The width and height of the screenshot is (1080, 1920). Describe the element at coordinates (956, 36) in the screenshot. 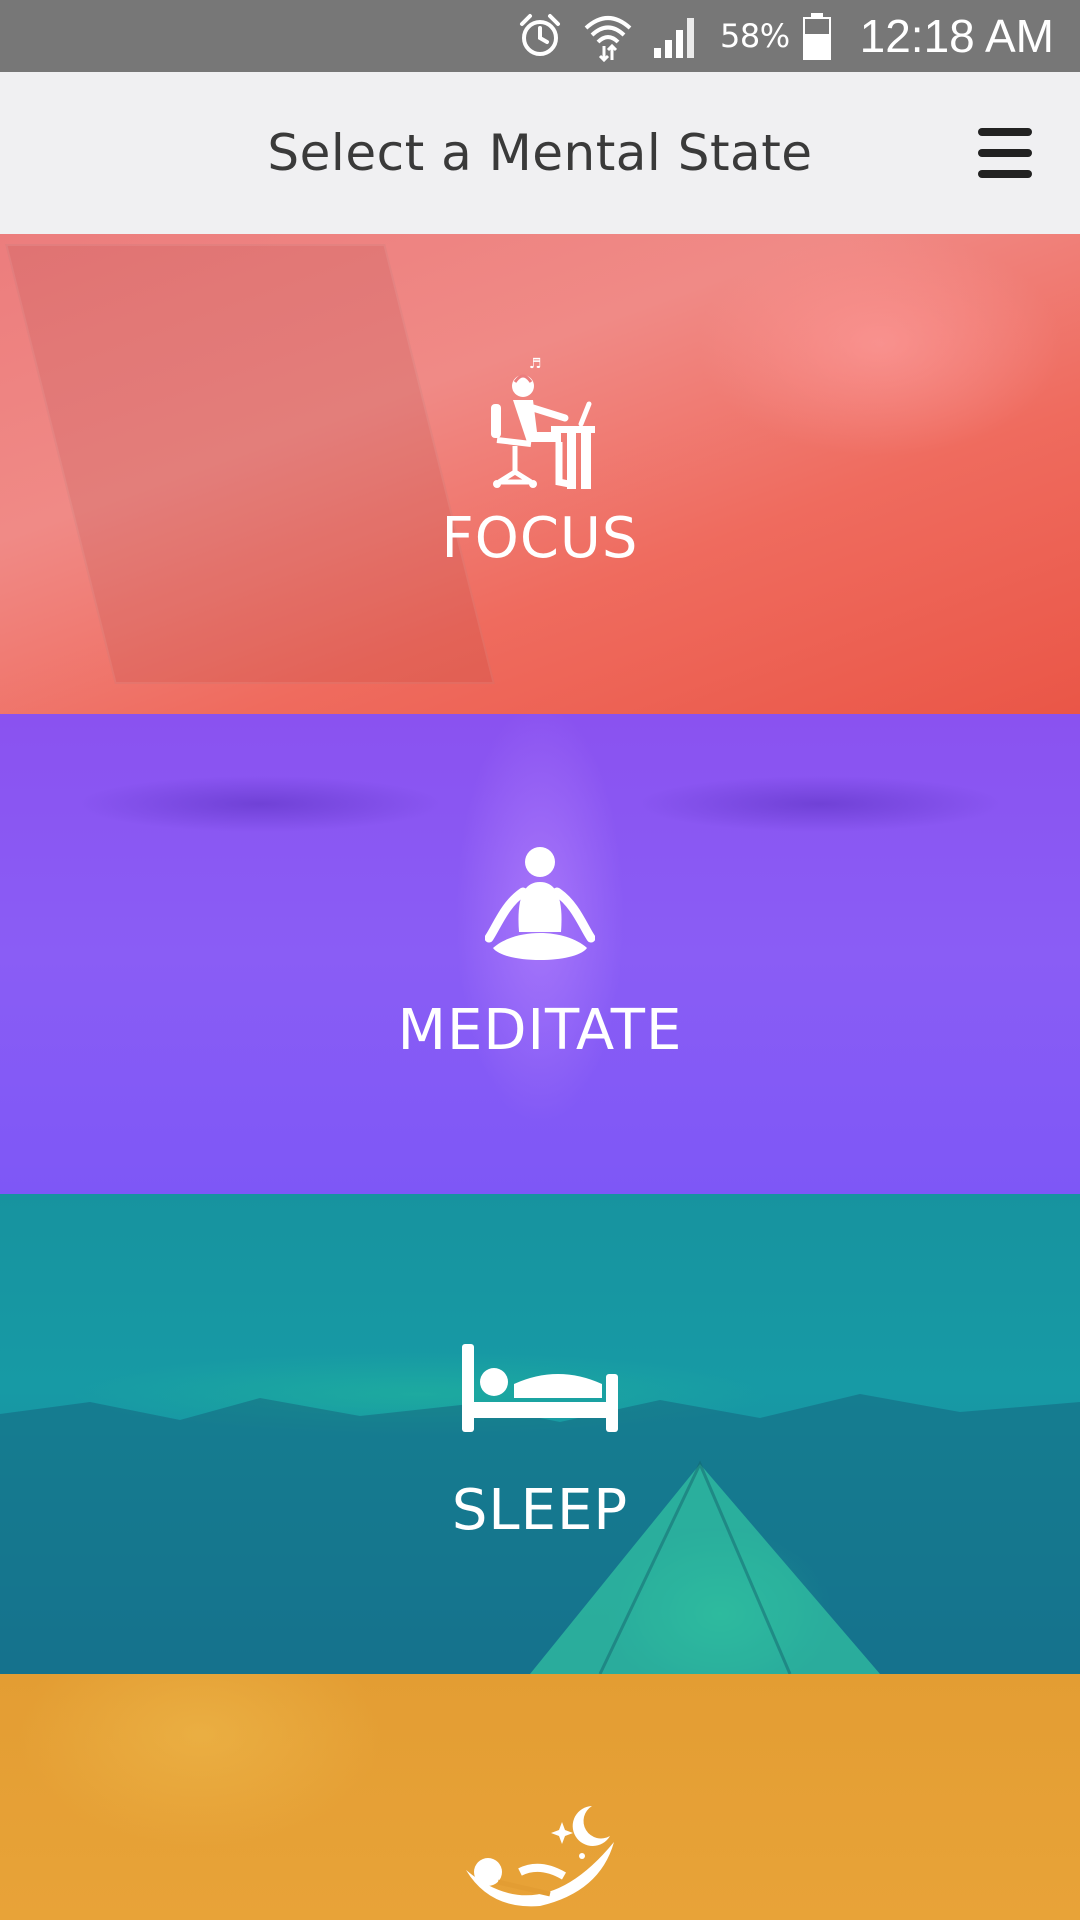

I see `status-time: 12:18 AM` at that location.